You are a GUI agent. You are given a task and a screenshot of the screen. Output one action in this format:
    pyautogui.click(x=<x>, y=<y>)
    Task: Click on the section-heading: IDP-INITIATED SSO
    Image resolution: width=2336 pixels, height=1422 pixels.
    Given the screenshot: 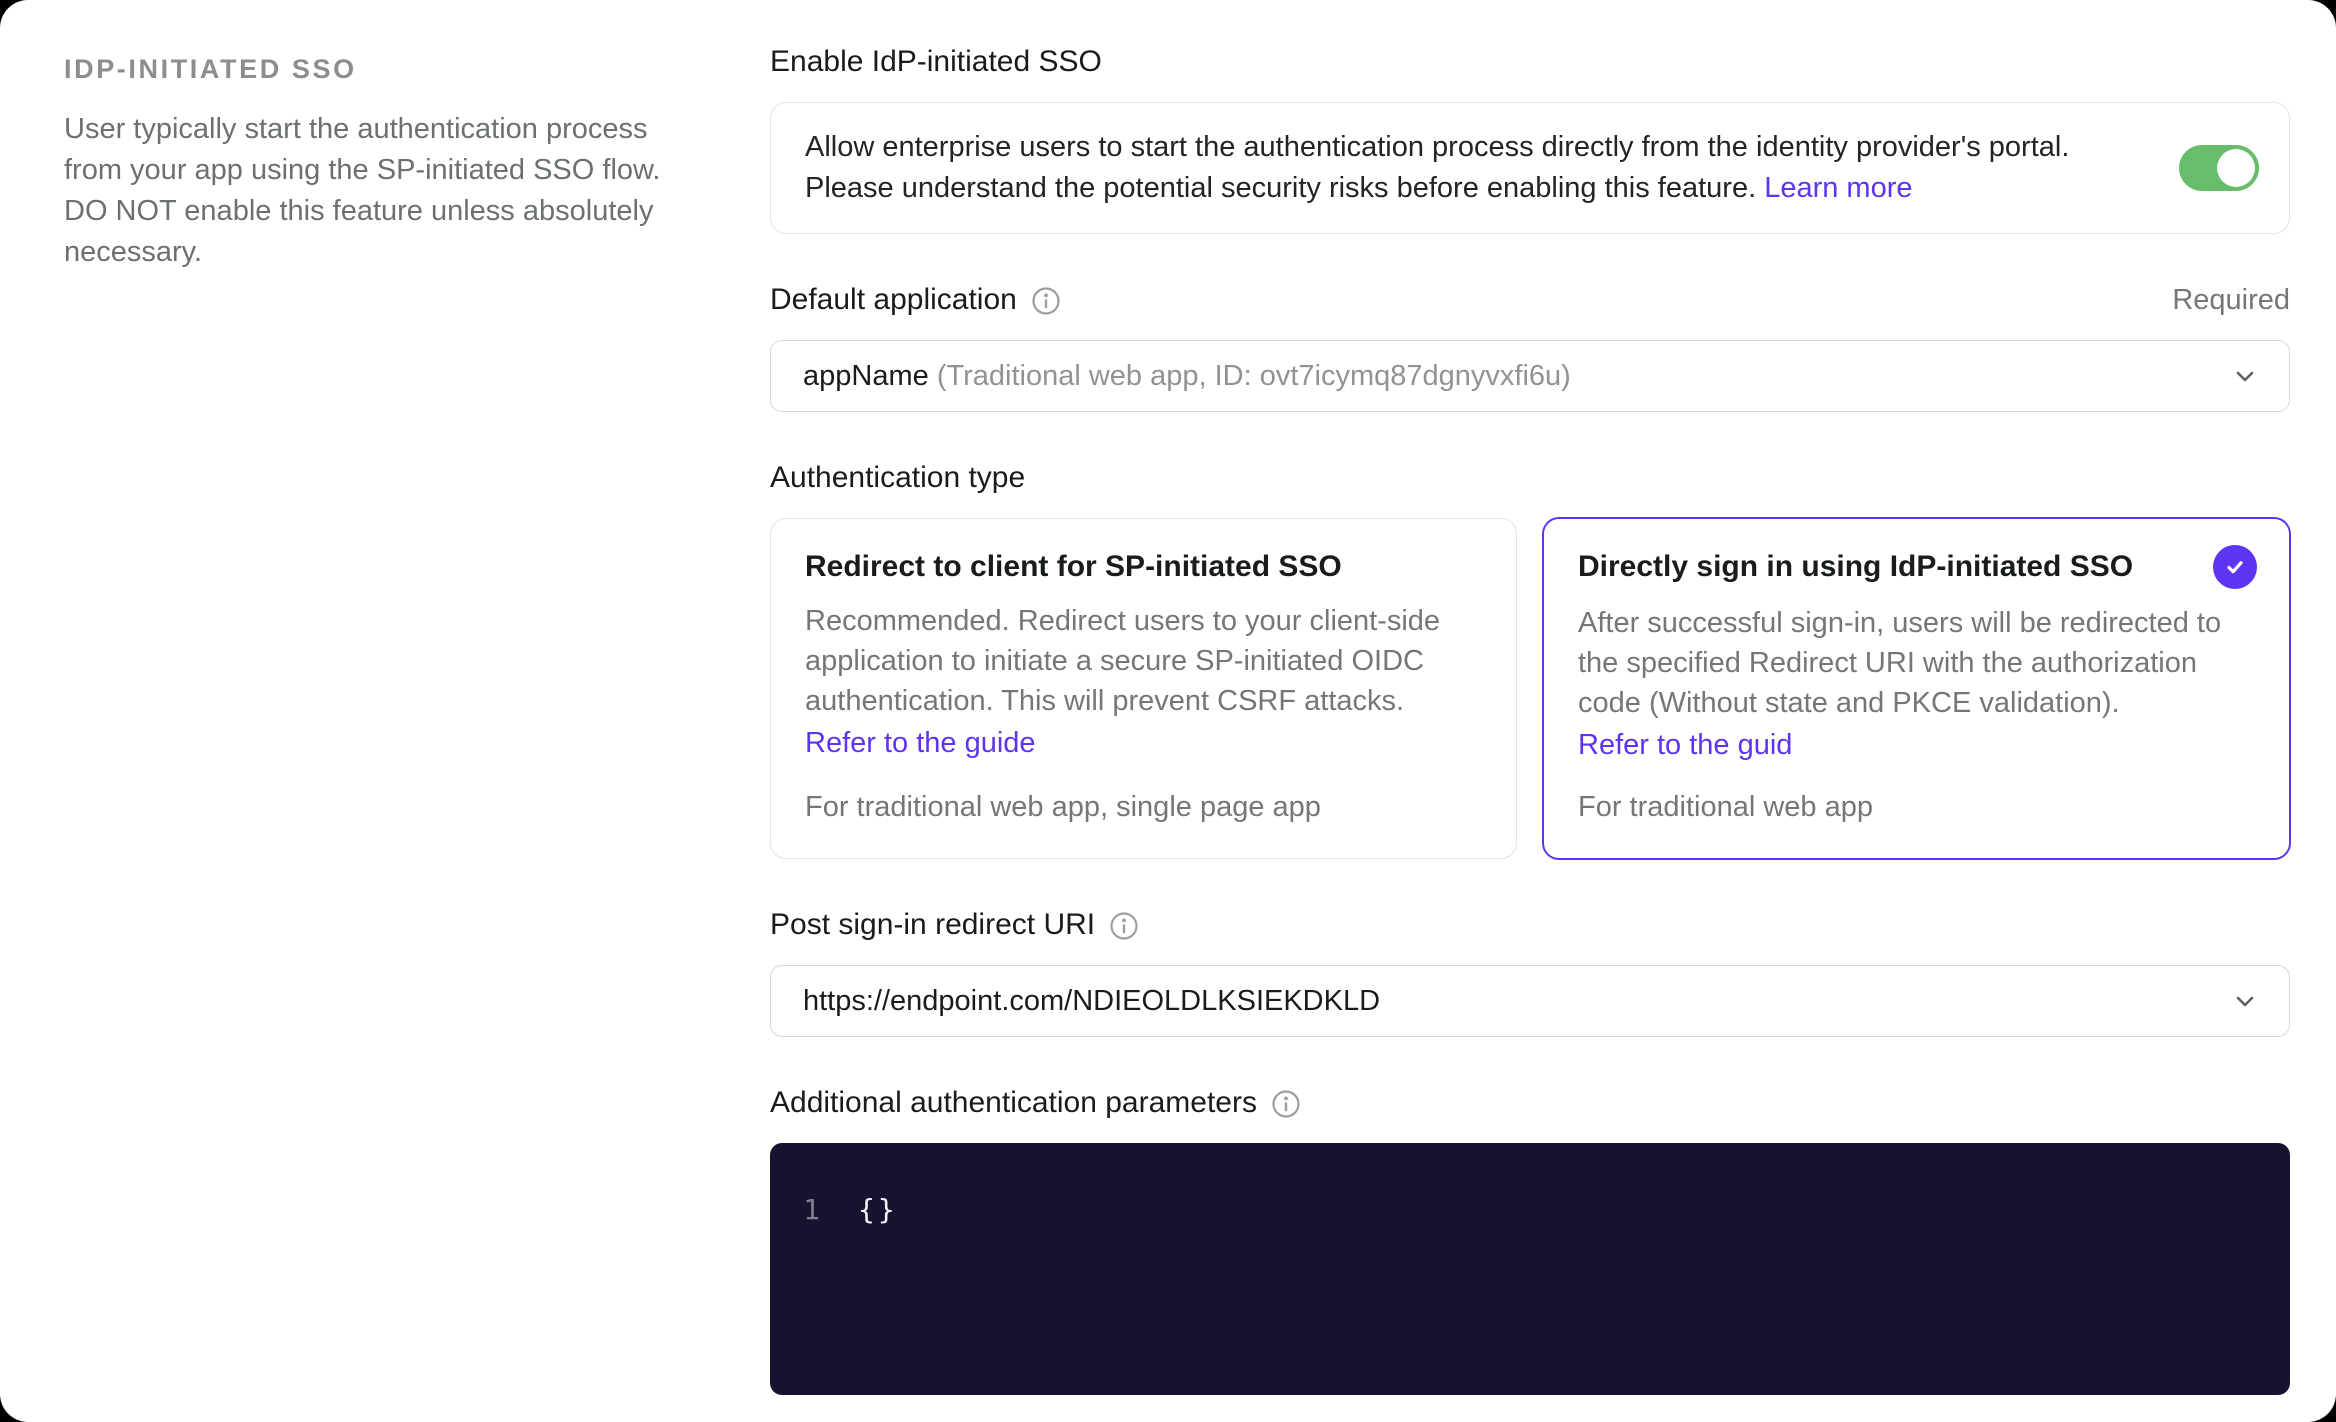 What is the action you would take?
    pyautogui.click(x=210, y=69)
    